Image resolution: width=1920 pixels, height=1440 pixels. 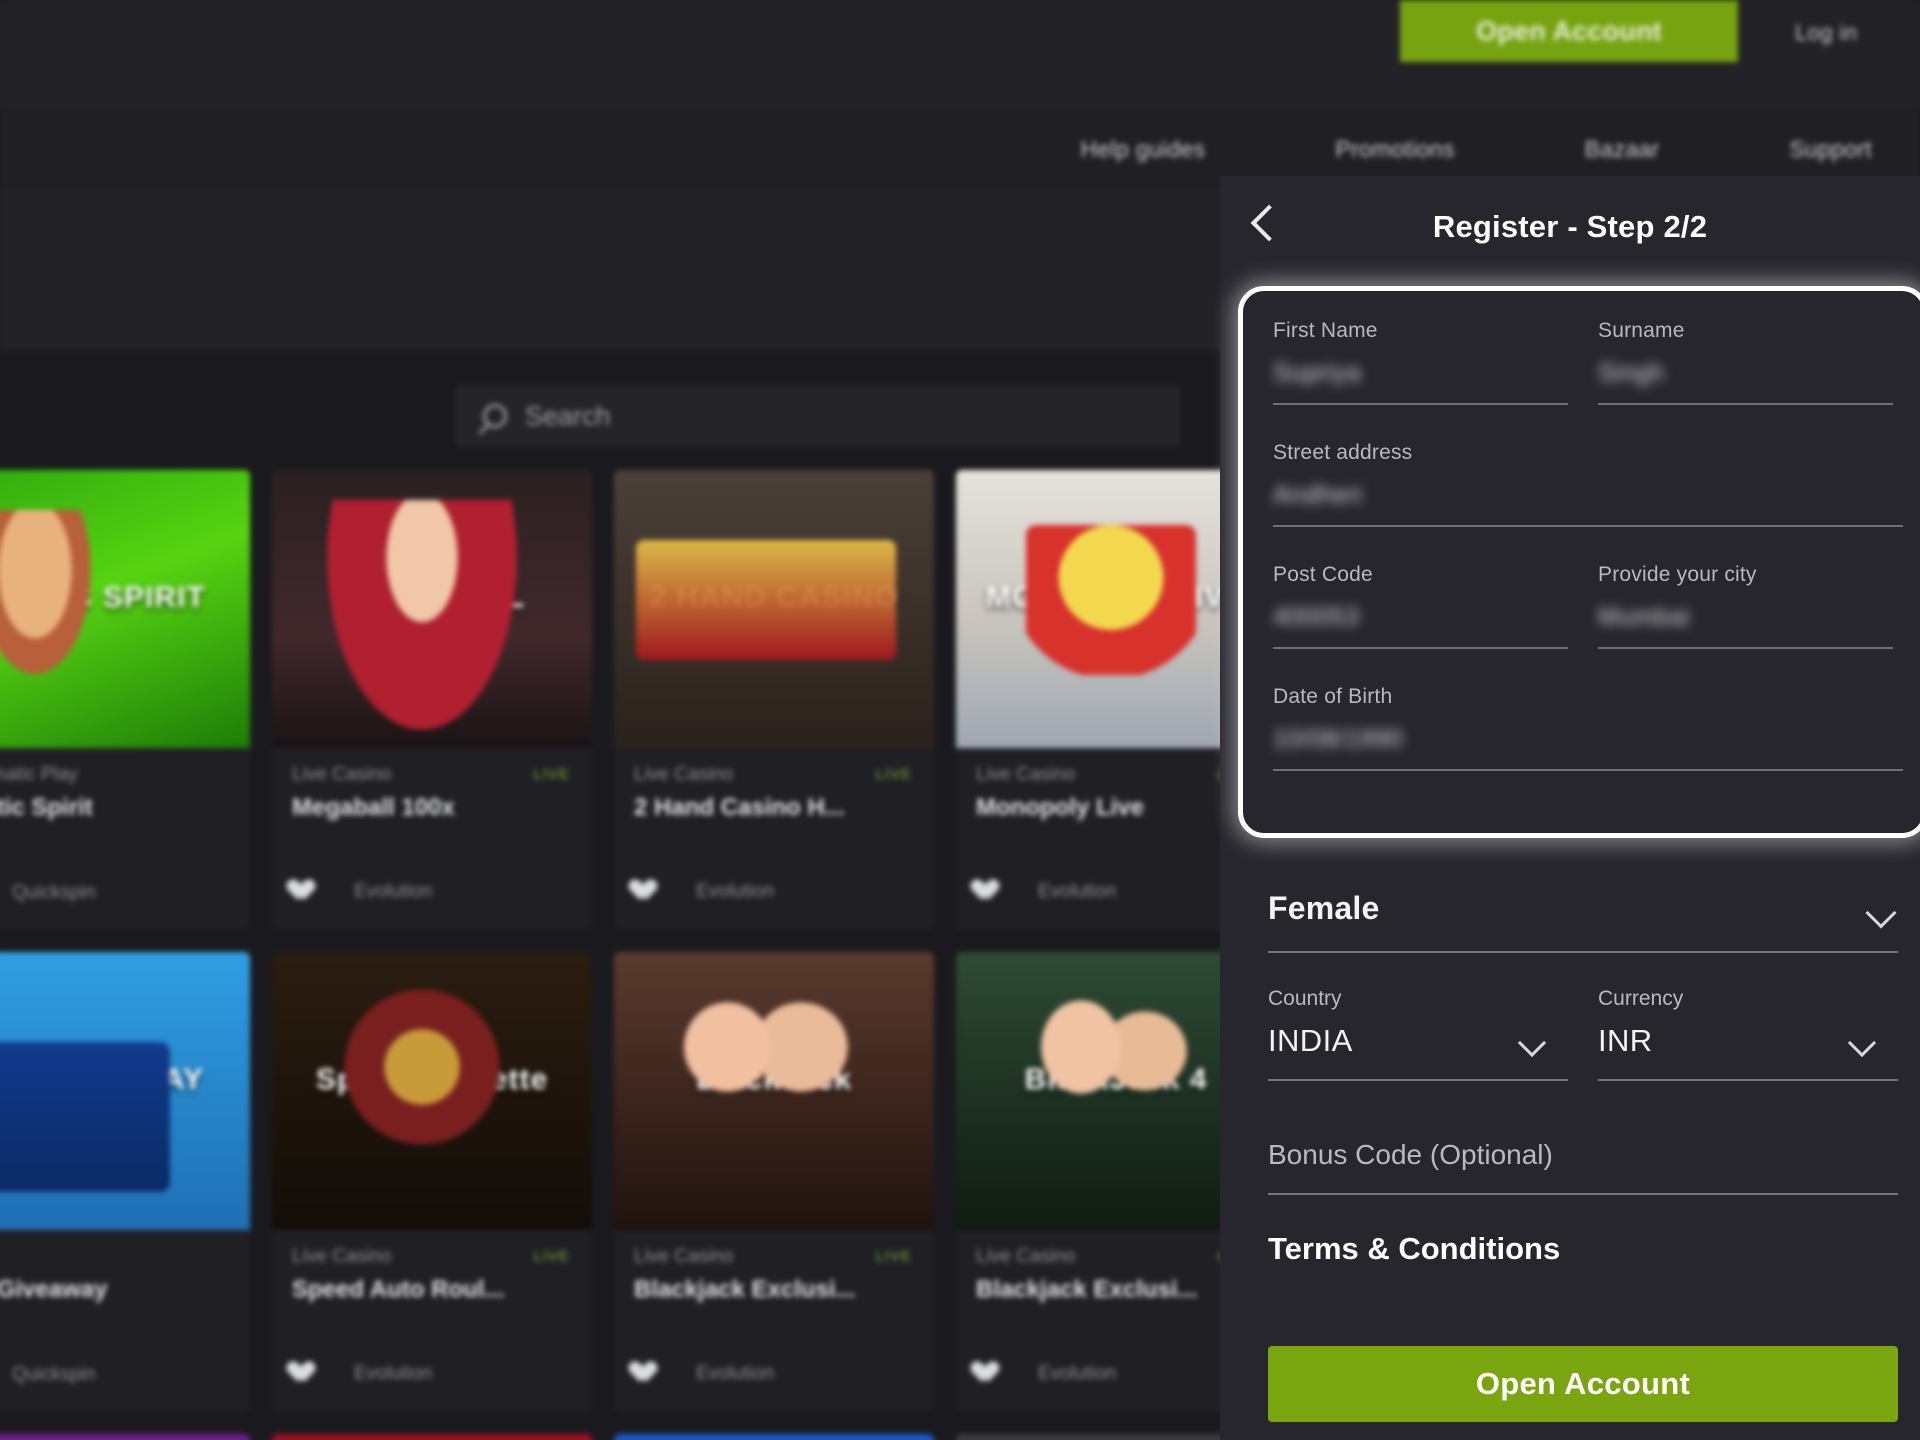 I want to click on country-currency-row: Country INDIA Currency INR, so click(x=1583, y=1034).